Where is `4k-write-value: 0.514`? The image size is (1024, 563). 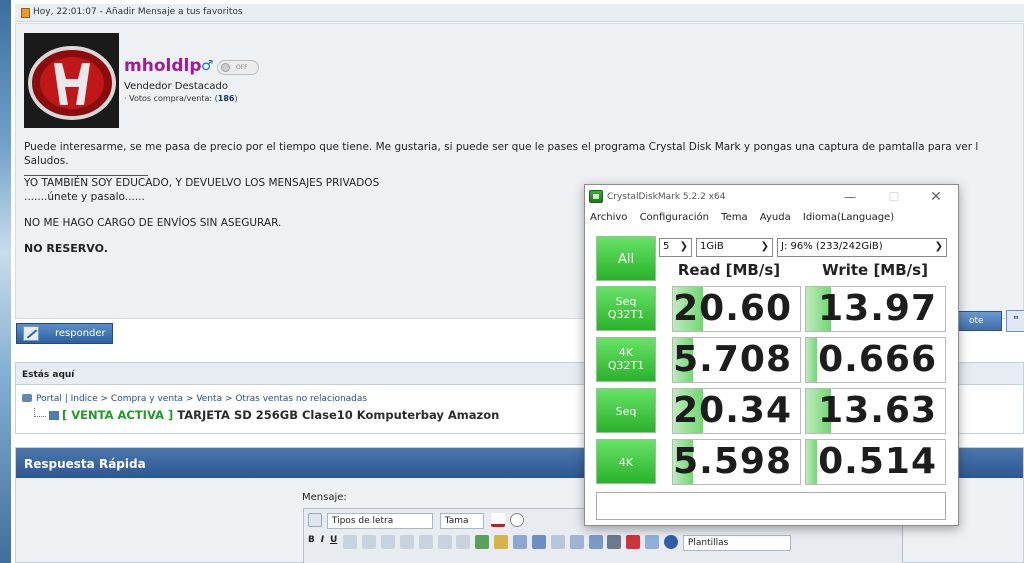 4k-write-value: 0.514 is located at coordinates (875, 462).